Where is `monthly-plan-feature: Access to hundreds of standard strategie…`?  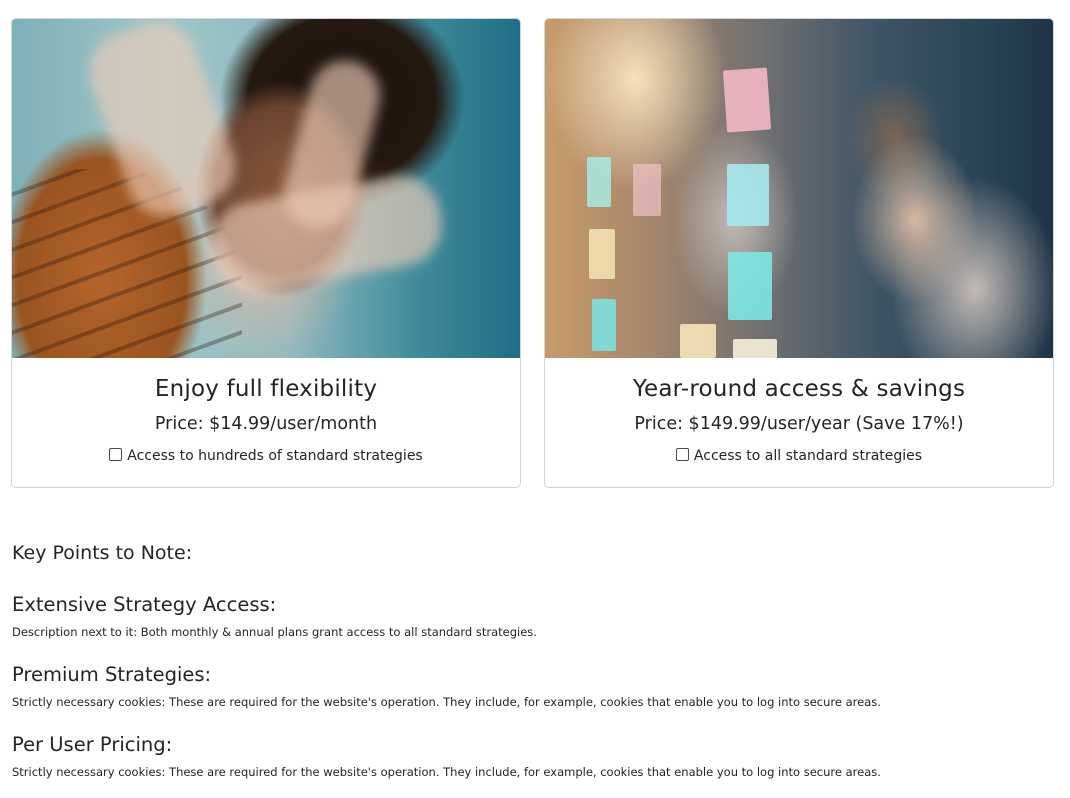
monthly-plan-feature: Access to hundreds of standard strategie… is located at coordinates (266, 456).